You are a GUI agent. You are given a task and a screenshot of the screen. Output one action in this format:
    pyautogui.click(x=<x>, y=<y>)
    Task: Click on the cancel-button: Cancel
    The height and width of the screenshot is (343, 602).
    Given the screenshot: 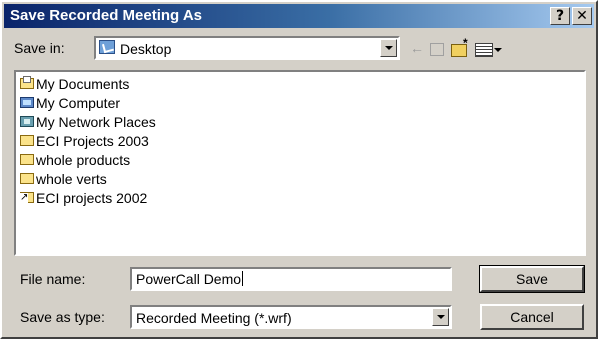 What is the action you would take?
    pyautogui.click(x=532, y=317)
    